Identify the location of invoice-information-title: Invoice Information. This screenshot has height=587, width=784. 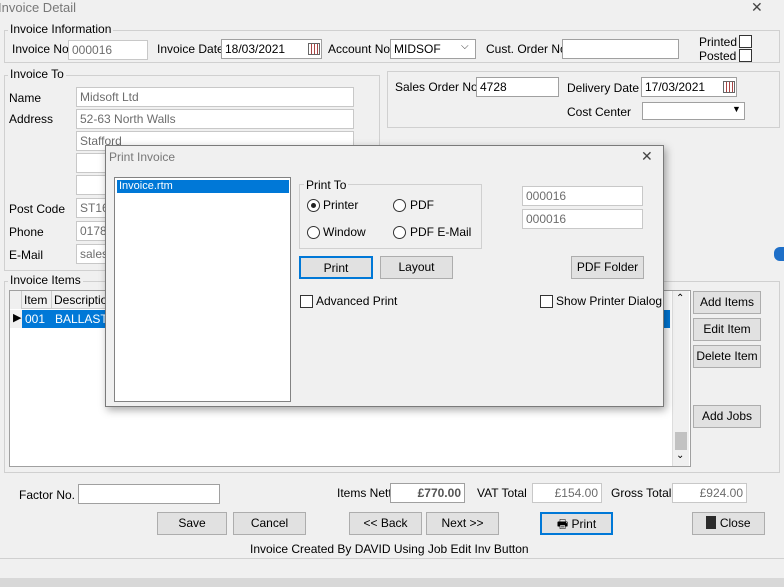
(61, 29).